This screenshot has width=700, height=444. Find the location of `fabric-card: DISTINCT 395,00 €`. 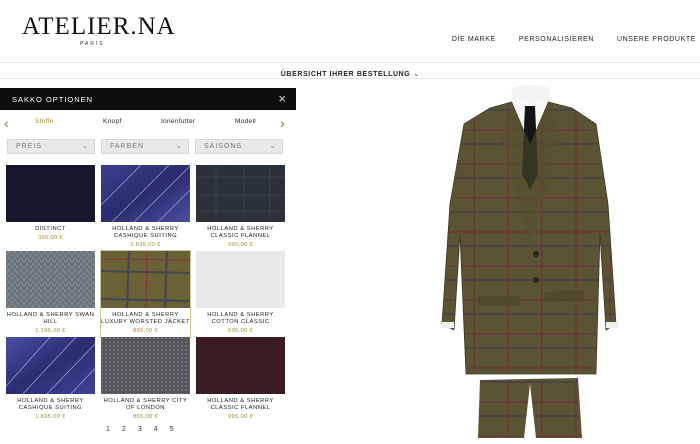

fabric-card: DISTINCT 395,00 € is located at coordinates (50, 208).